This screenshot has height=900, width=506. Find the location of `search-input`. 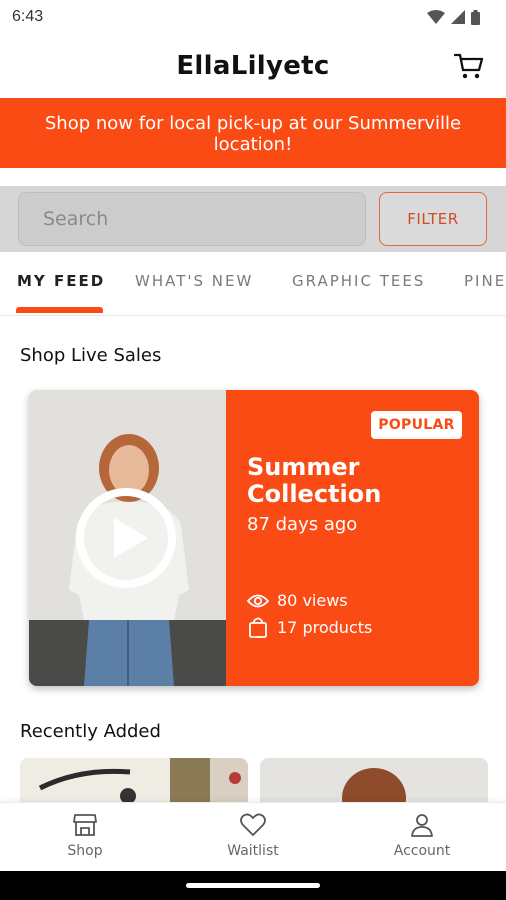

search-input is located at coordinates (192, 219).